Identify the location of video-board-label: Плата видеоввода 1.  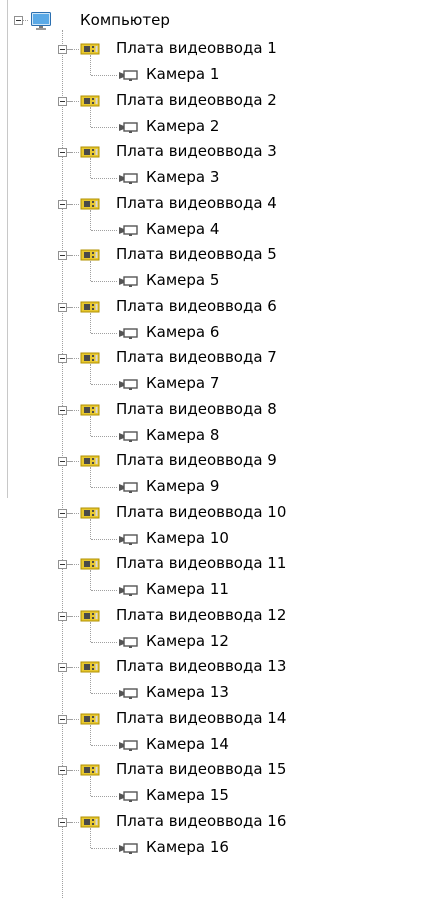
(196, 48).